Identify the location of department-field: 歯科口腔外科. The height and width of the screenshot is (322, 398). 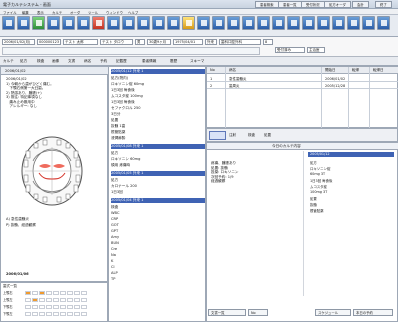
(240, 42).